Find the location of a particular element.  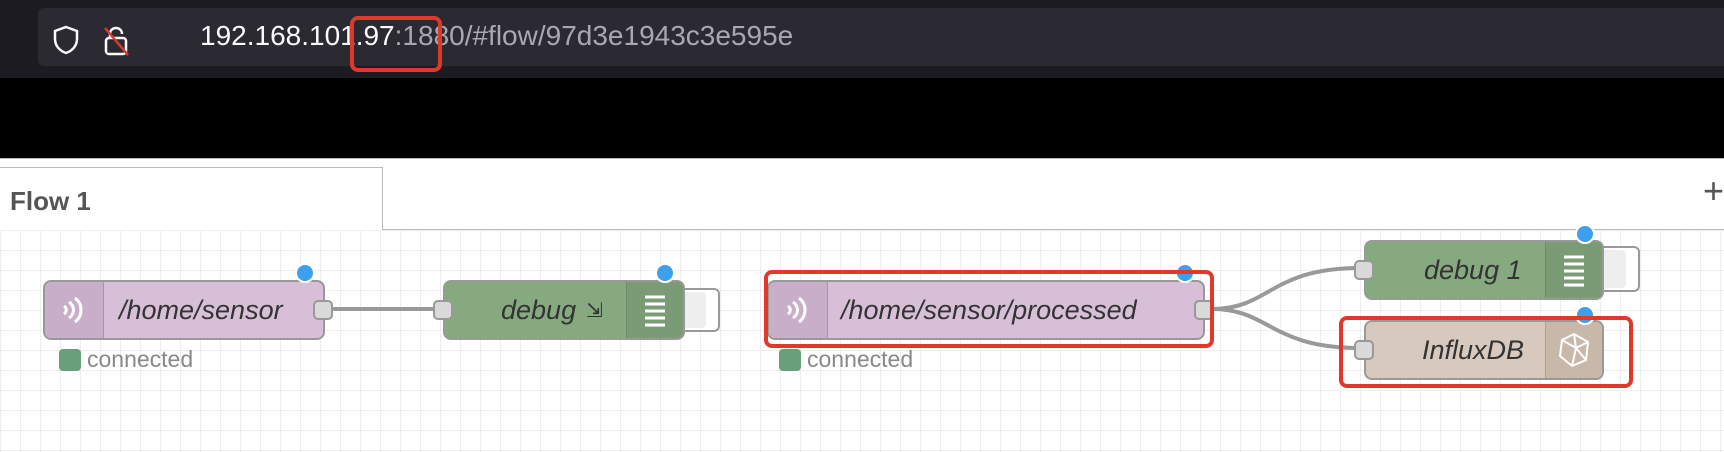

wire-processed-influxdb is located at coordinates (1286, 328).